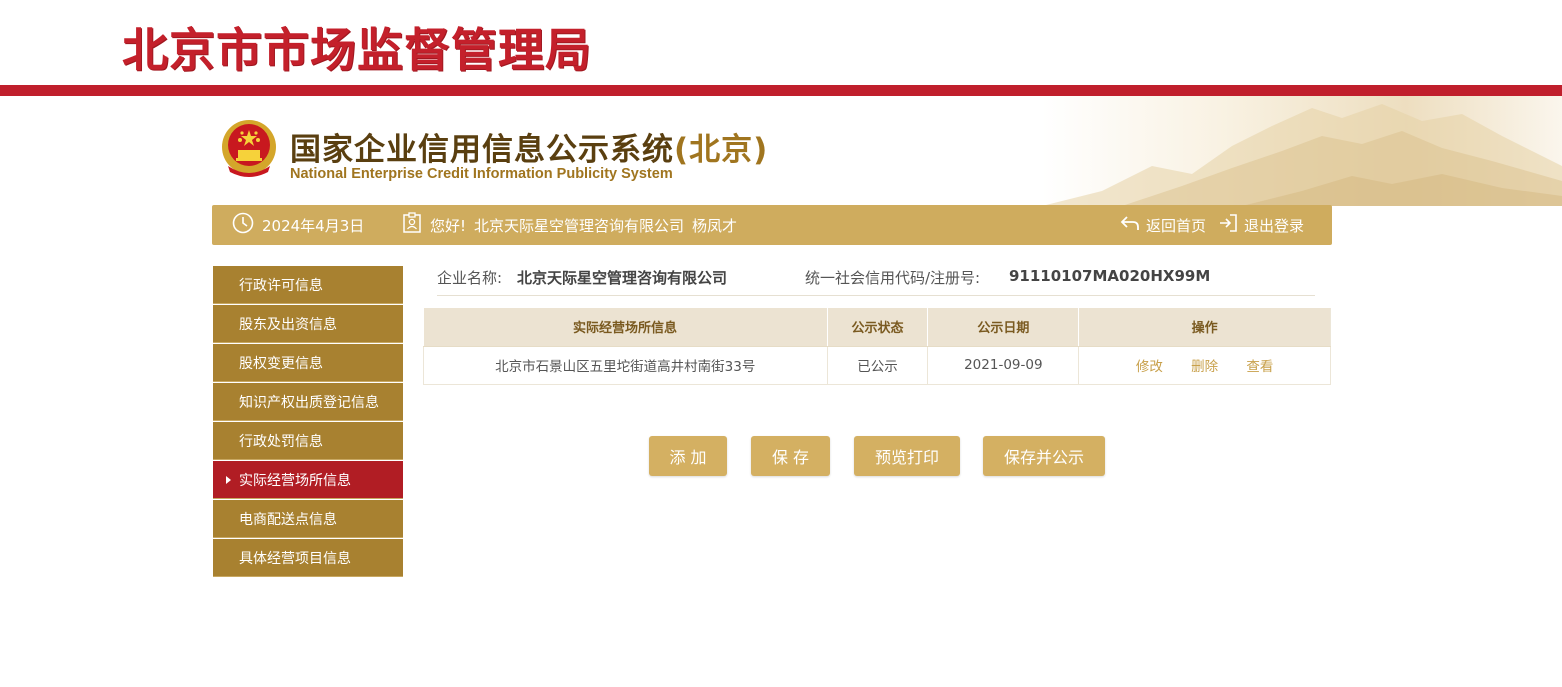 The image size is (1562, 687). I want to click on delete-link: 删除, so click(1204, 367).